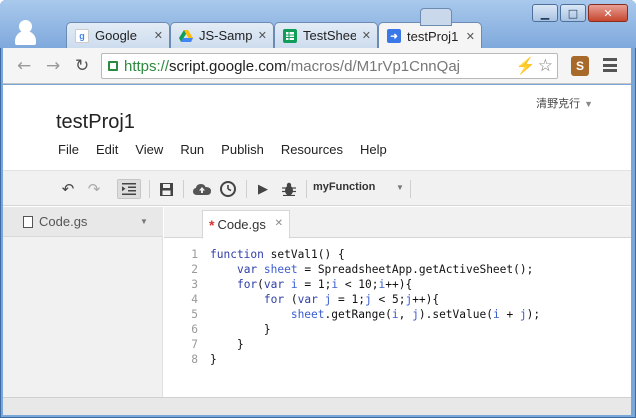 The height and width of the screenshot is (418, 636). I want to click on redo-icon: ↷, so click(94, 189).